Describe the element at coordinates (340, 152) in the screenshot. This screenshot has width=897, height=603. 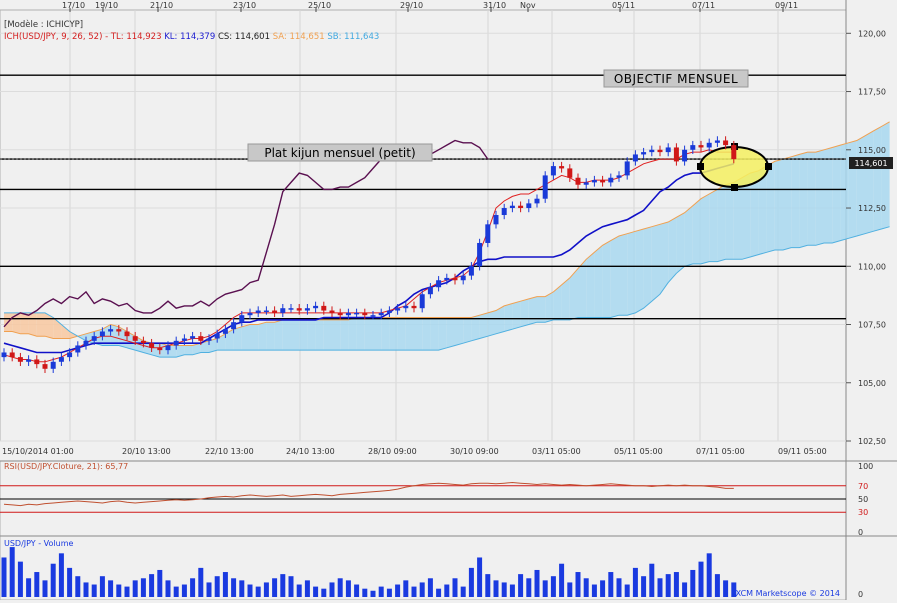
I see `kijun-label: Plat kijun mensuel (petit)` at that location.